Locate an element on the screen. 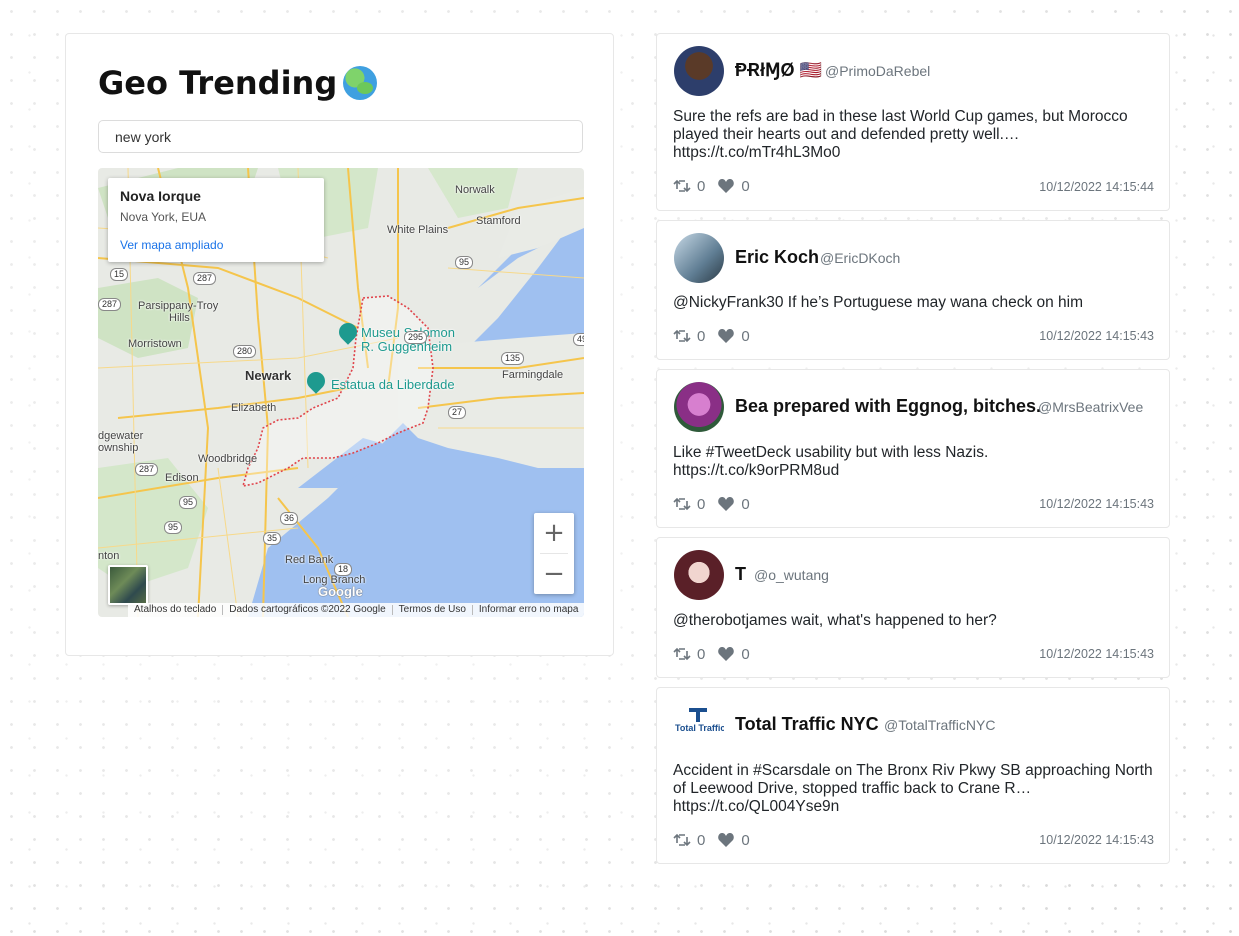 This screenshot has height=936, width=1239. route-shield: 135 is located at coordinates (513, 358).